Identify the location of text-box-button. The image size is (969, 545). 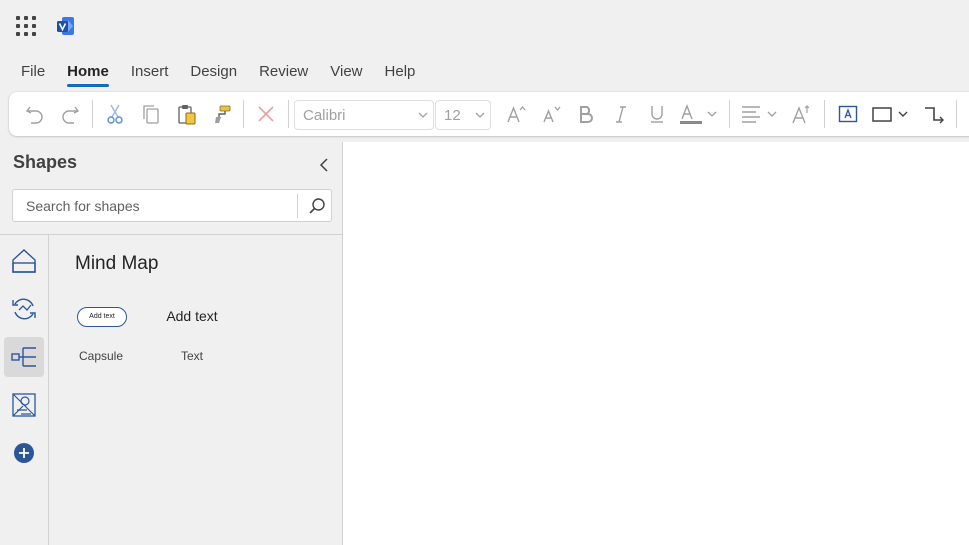
(848, 114).